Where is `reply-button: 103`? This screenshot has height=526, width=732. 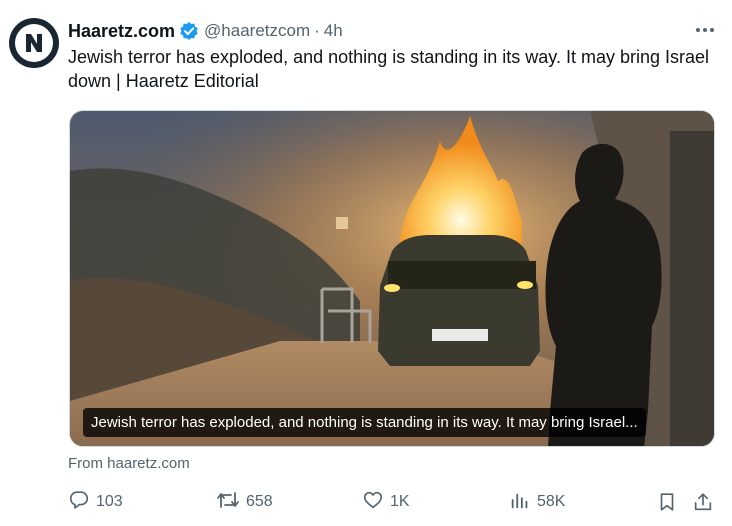
reply-button: 103 is located at coordinates (95, 502).